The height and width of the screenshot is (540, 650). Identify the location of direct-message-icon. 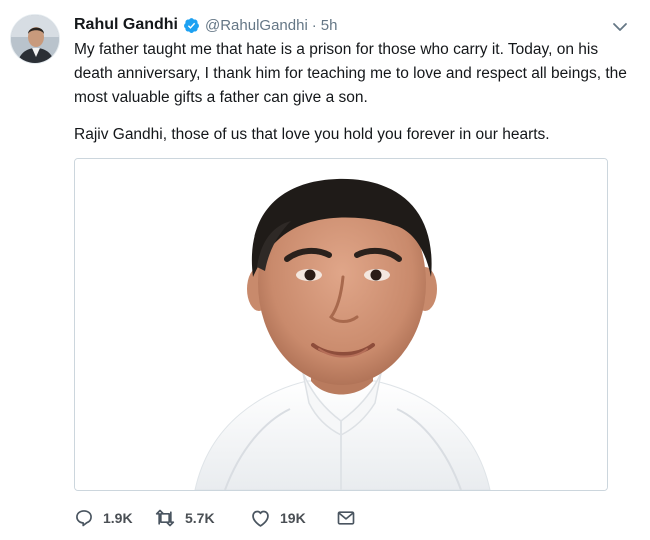
(346, 518).